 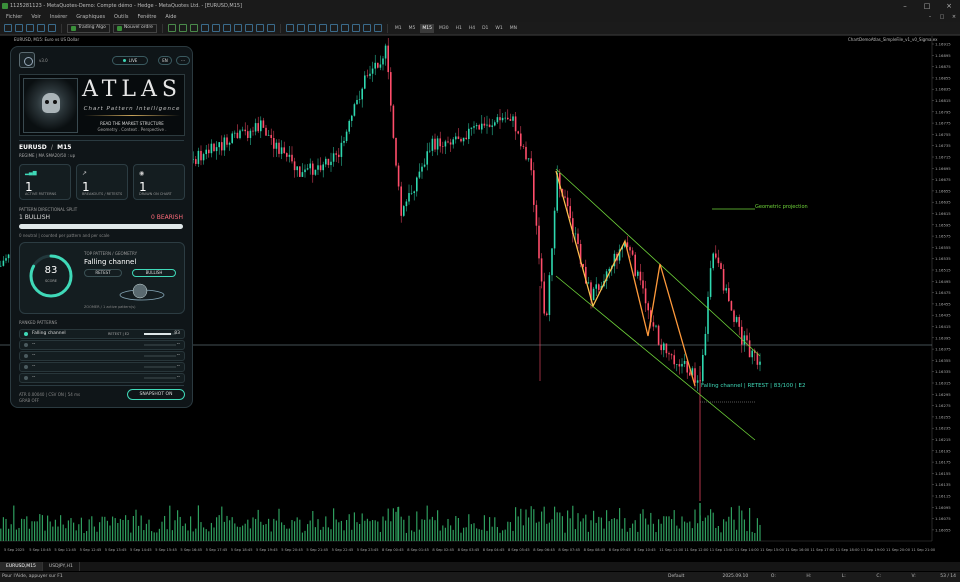 What do you see at coordinates (154, 273) in the screenshot?
I see `direction-chip: BULLISH` at bounding box center [154, 273].